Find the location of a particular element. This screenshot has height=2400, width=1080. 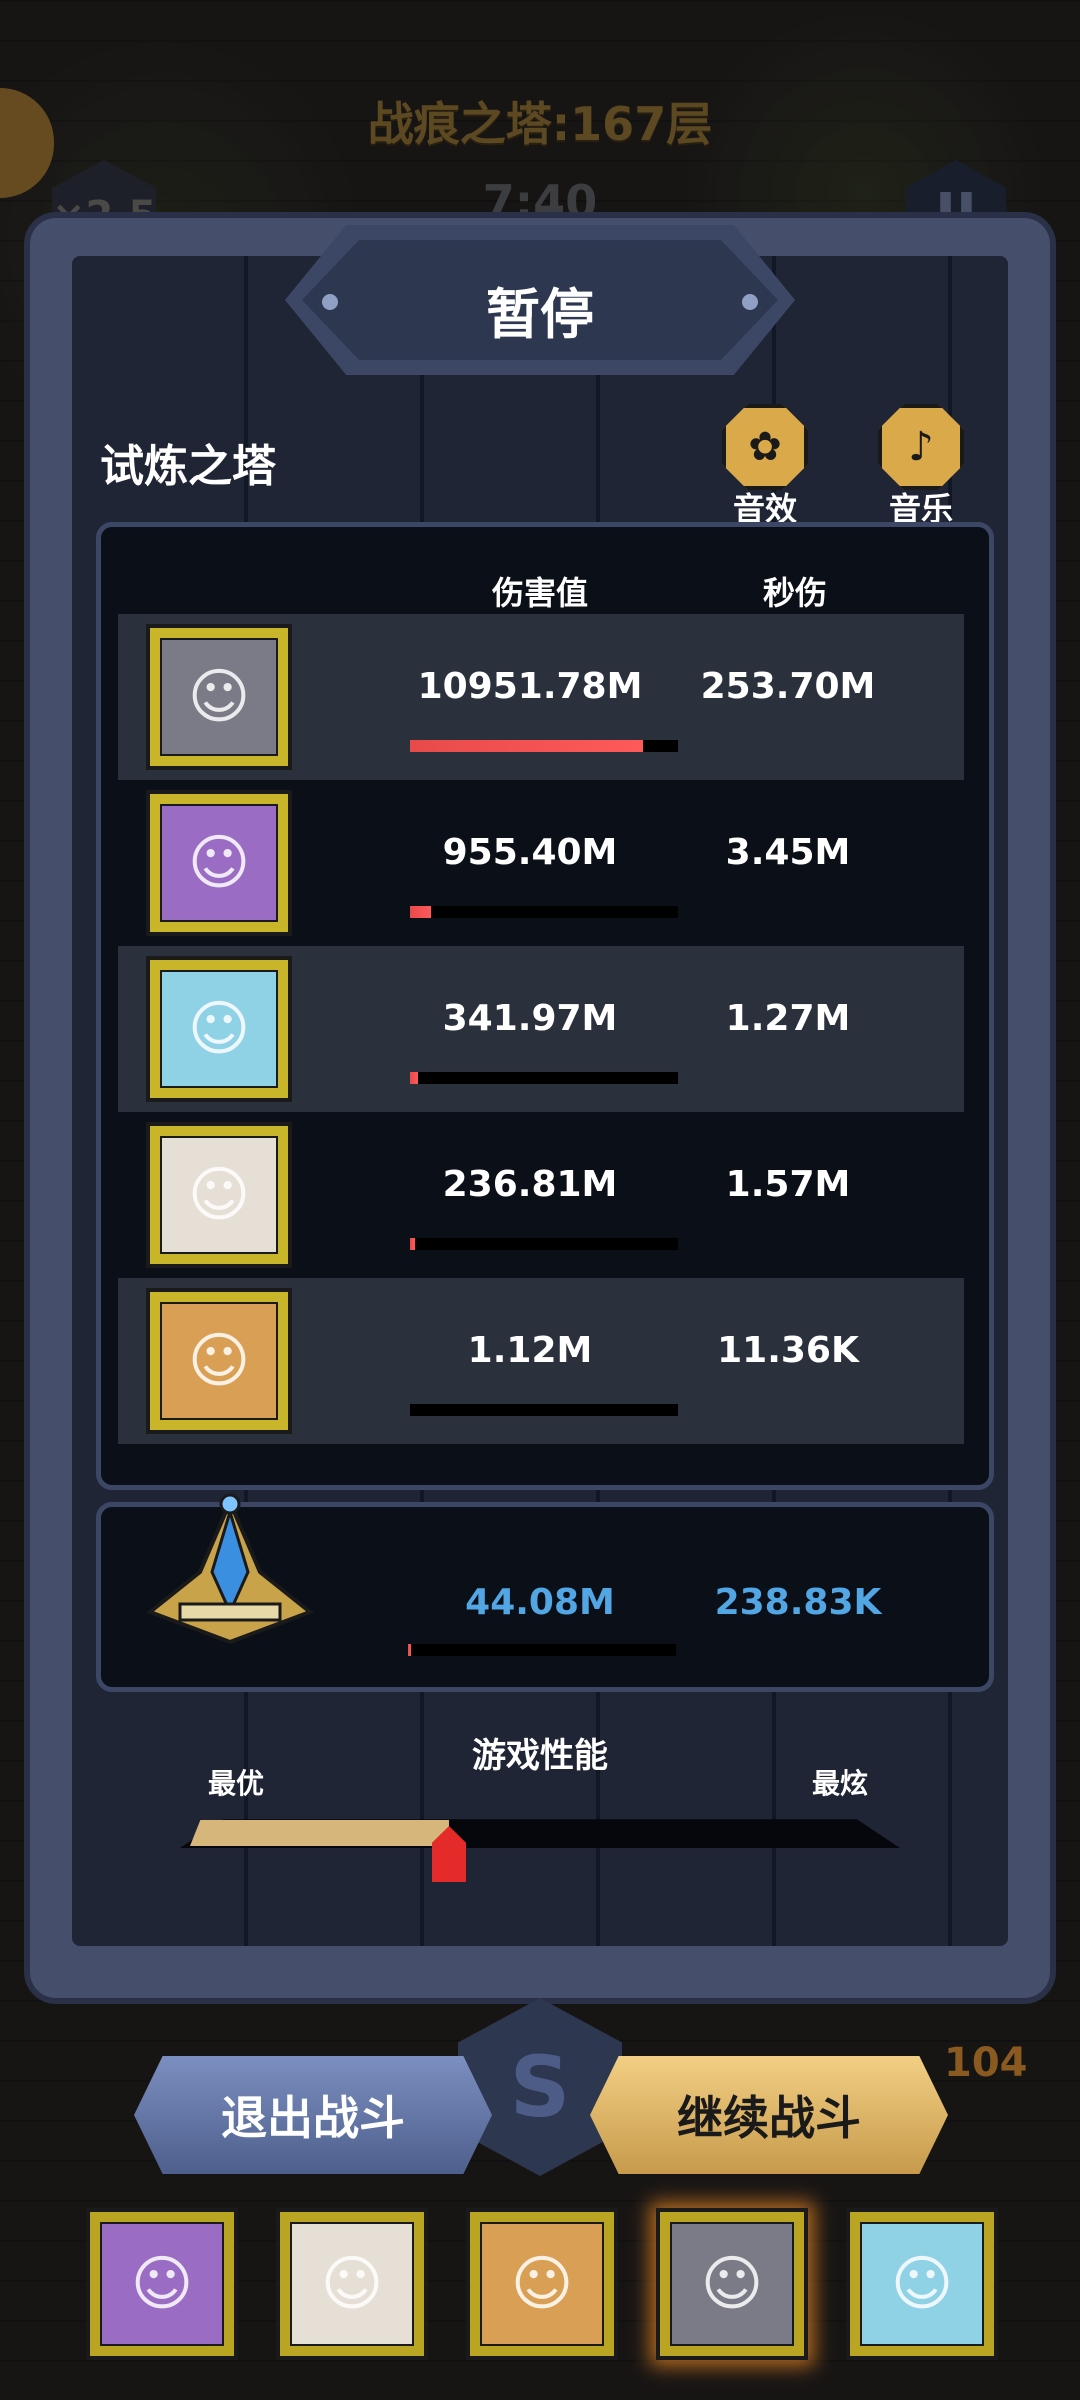

hero-stats-row: ☺ 10951.78M 253.70M is located at coordinates (541, 697).